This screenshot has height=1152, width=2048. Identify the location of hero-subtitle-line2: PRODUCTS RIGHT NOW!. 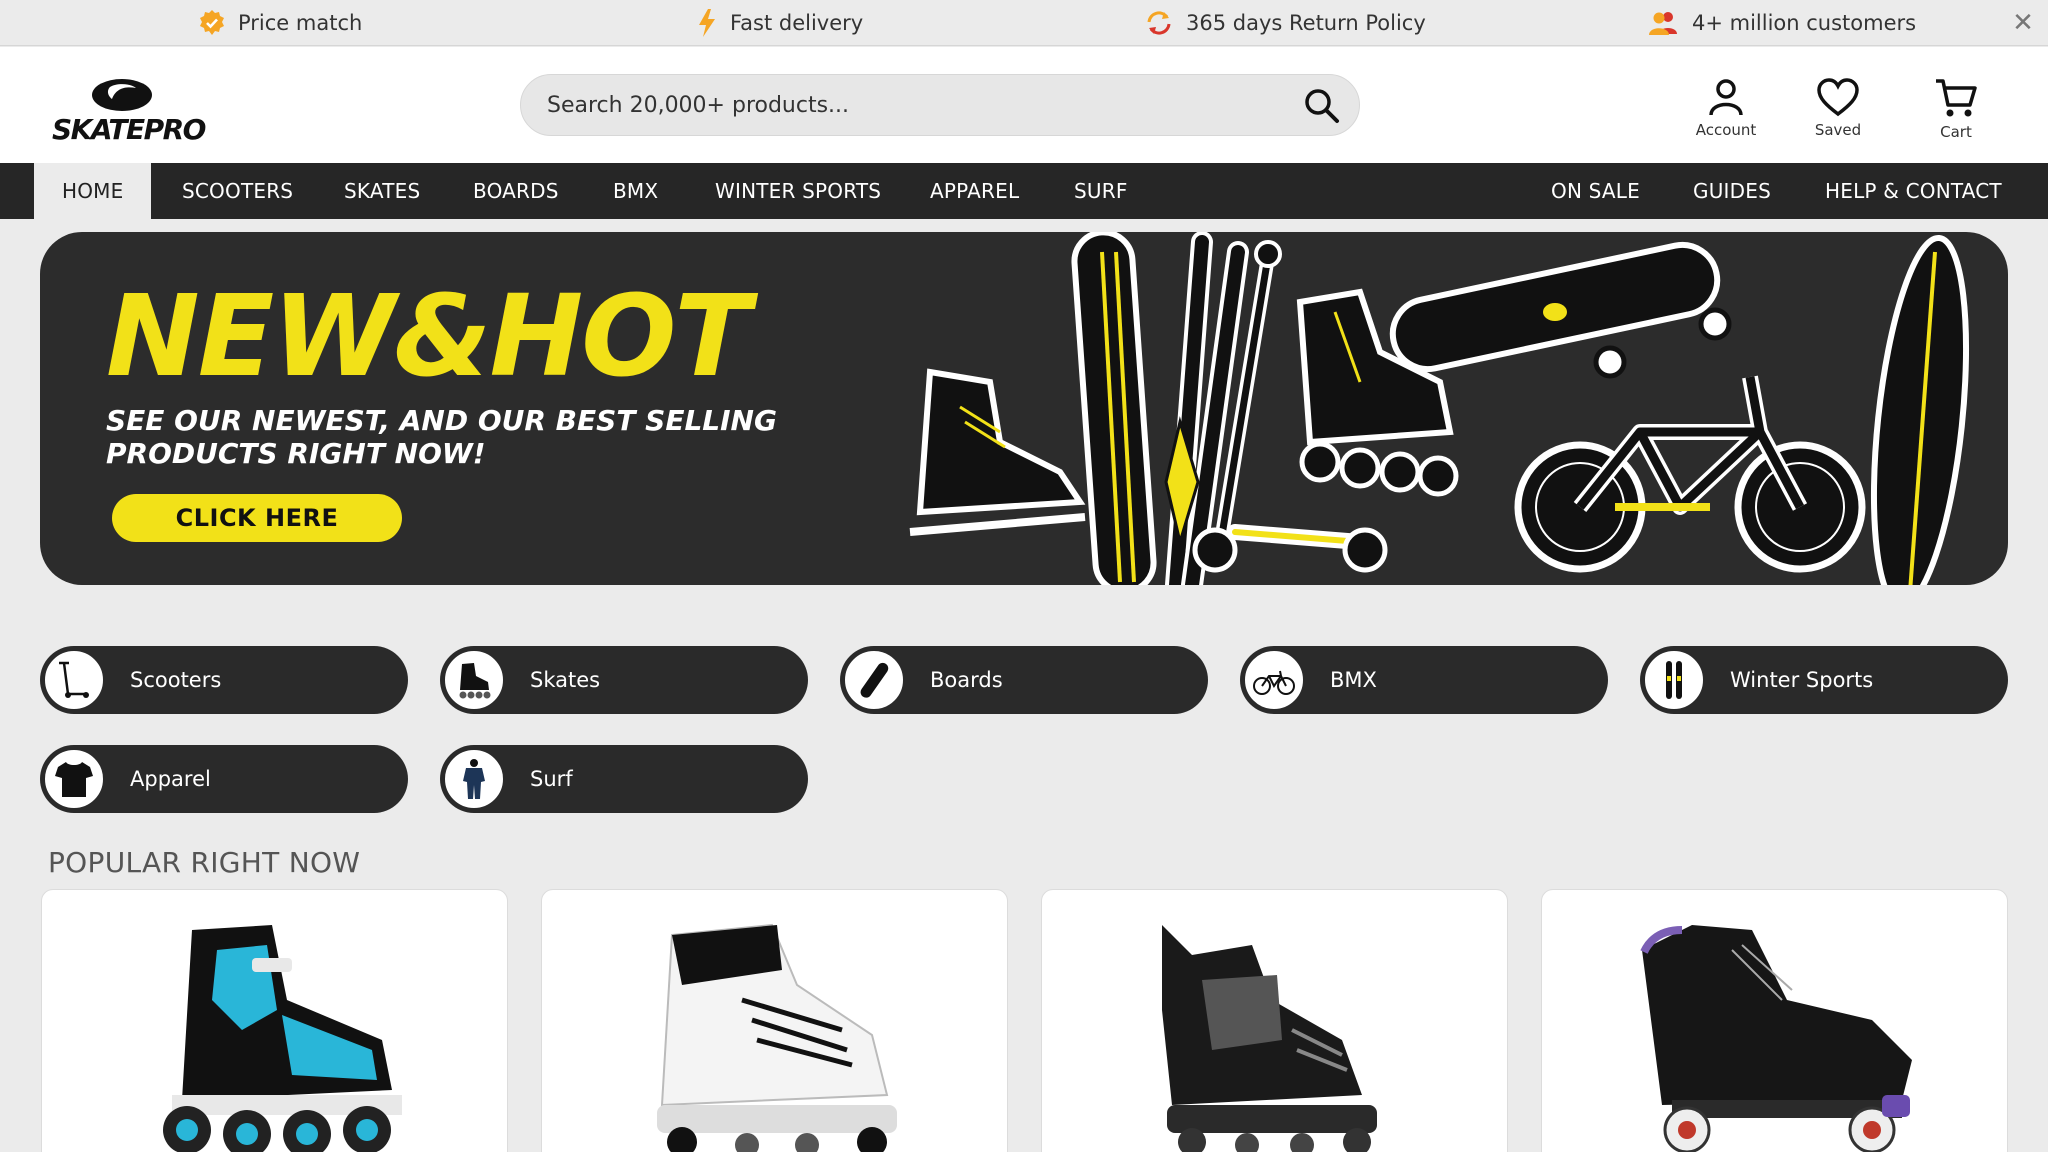
(296, 453).